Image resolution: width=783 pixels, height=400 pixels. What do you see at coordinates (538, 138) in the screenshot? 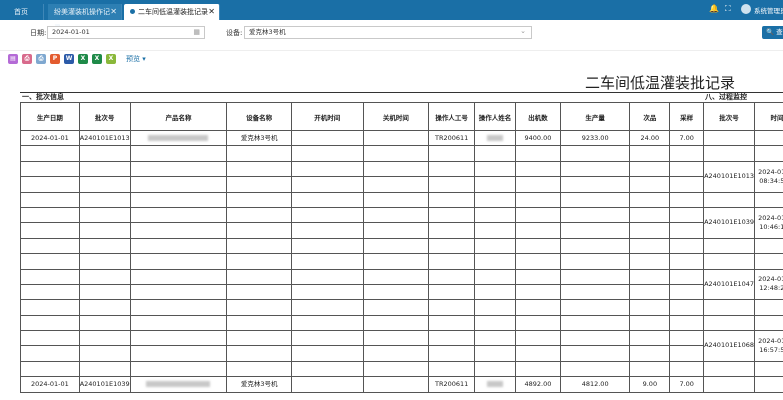
I see `cell-output: 9400.00` at bounding box center [538, 138].